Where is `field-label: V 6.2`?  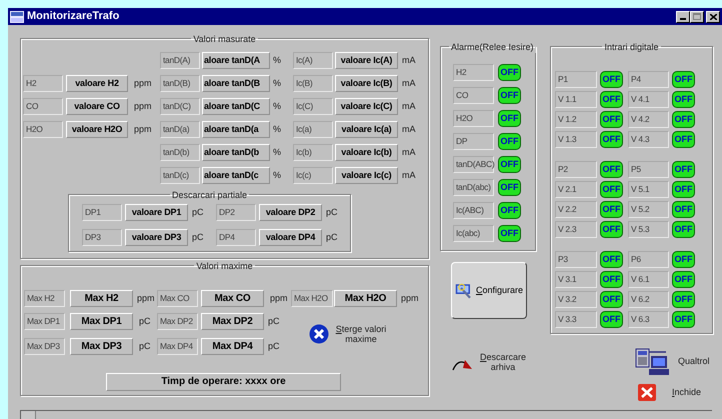 field-label: V 6.2 is located at coordinates (648, 299).